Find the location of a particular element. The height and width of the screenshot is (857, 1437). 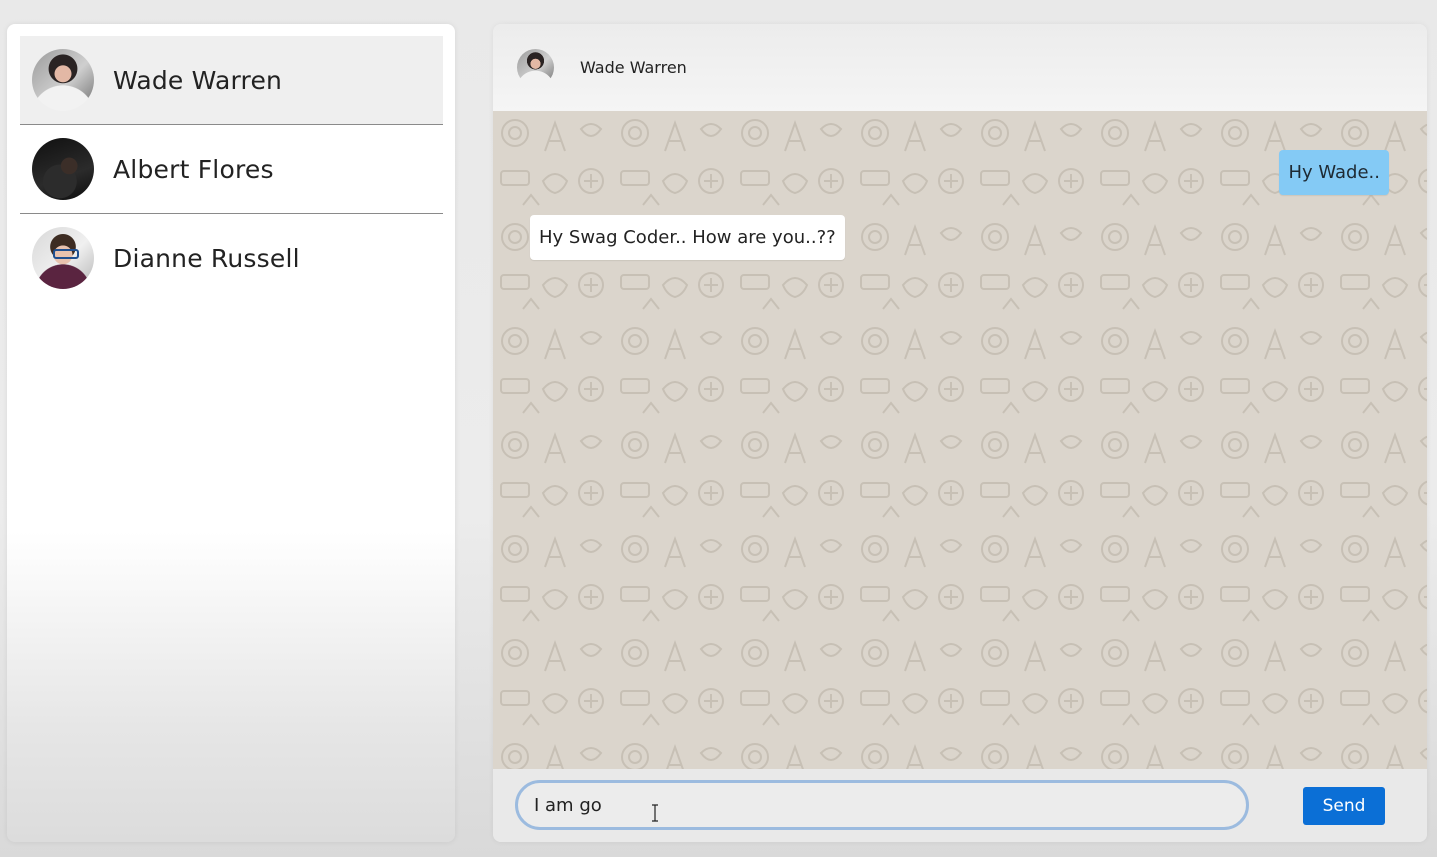

contact-list: Wade Warren Albert Flores Dianne Russell is located at coordinates (231, 169).